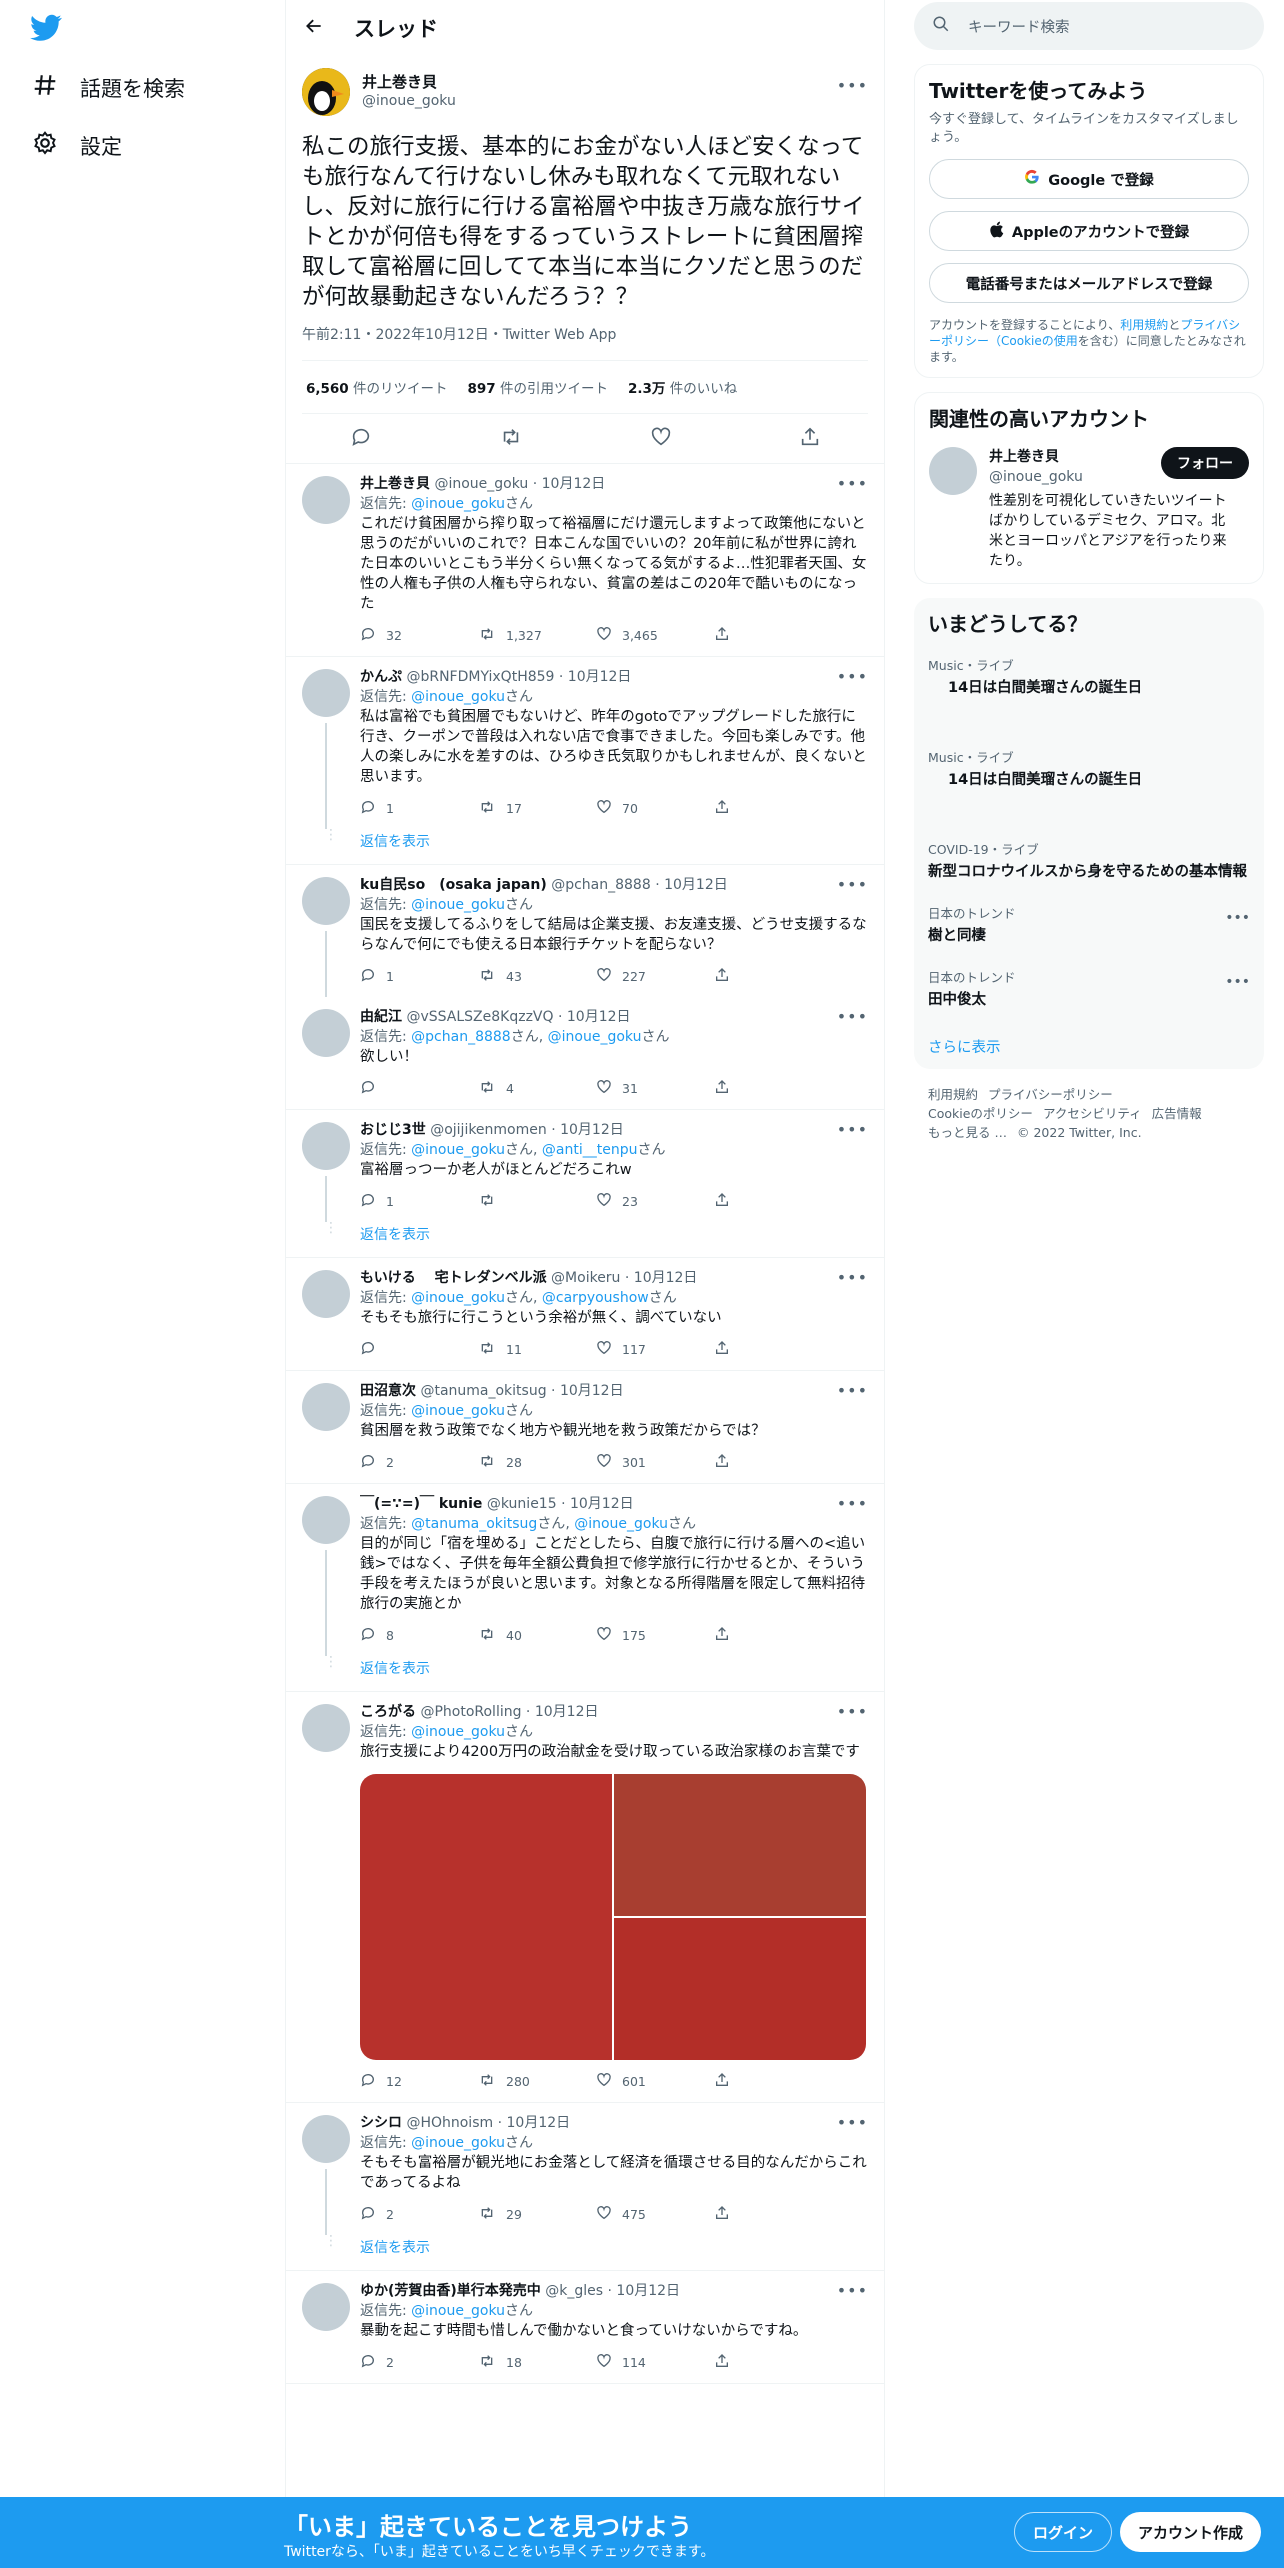  What do you see at coordinates (1191, 2532) in the screenshot?
I see `create-account-button: アカウント作成` at bounding box center [1191, 2532].